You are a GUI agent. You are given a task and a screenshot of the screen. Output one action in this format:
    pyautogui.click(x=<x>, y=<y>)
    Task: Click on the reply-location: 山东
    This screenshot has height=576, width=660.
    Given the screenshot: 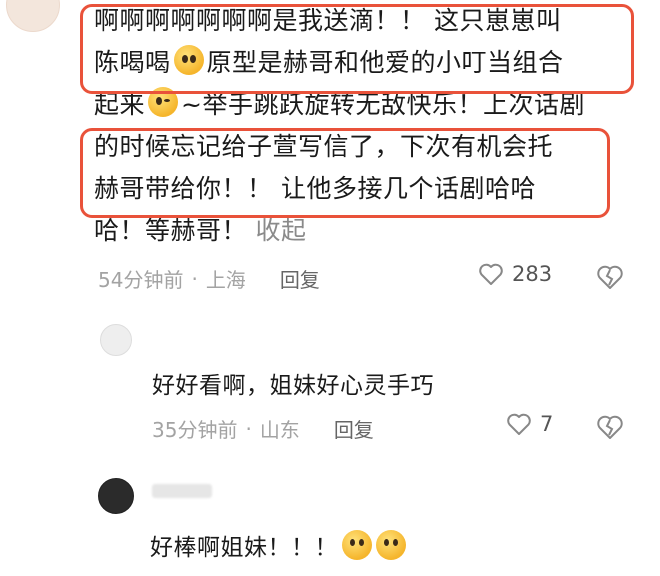 What is the action you would take?
    pyautogui.click(x=279, y=430)
    